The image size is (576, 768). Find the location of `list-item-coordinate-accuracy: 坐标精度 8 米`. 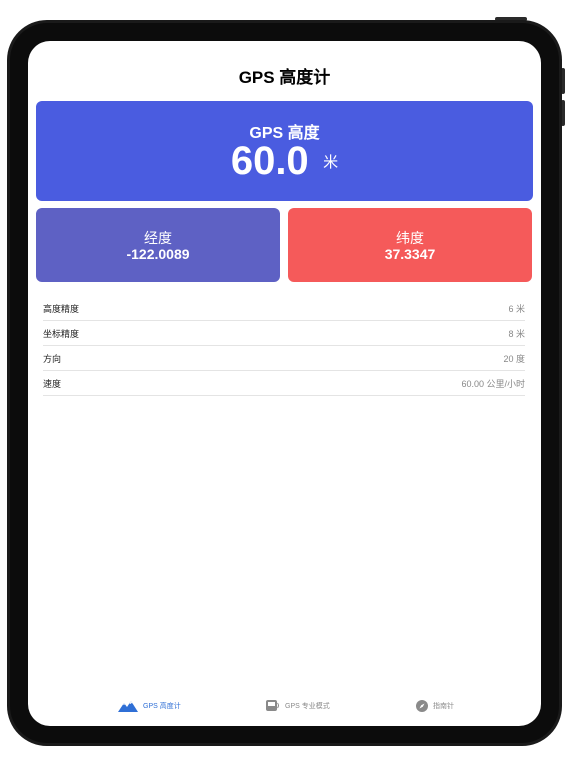

list-item-coordinate-accuracy: 坐标精度 8 米 is located at coordinates (284, 333).